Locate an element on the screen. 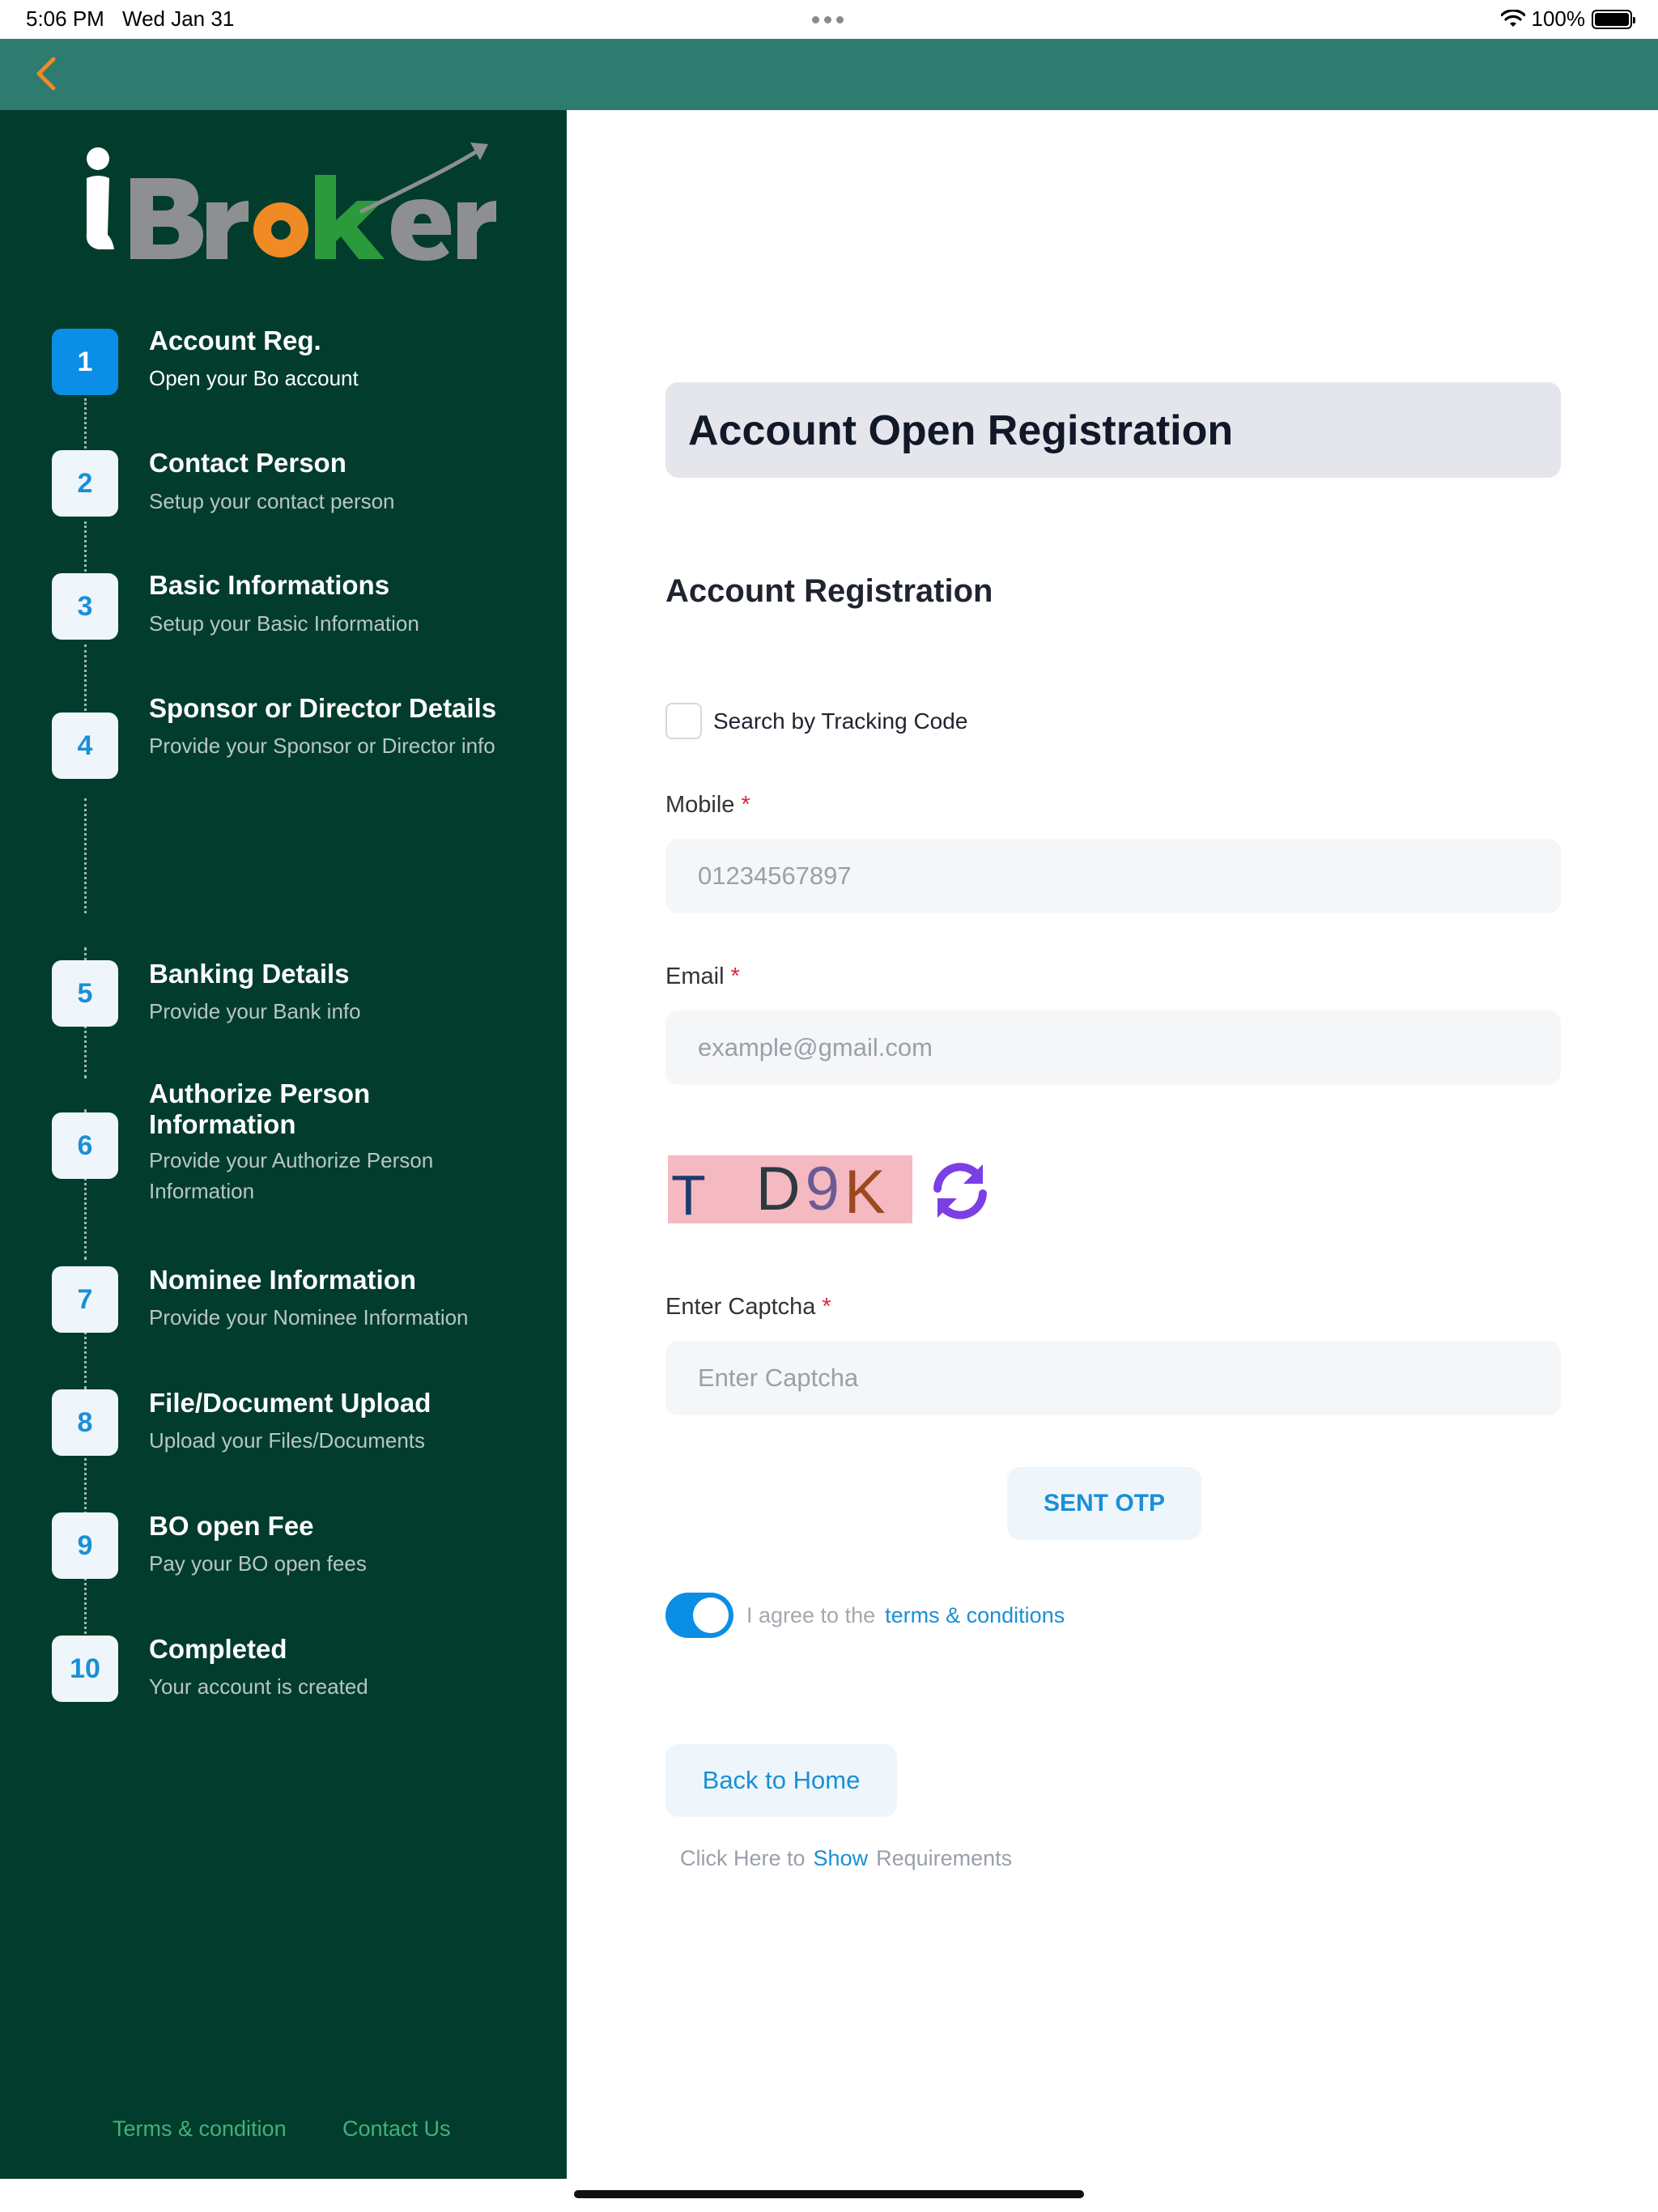  battery-icon is located at coordinates (1613, 19).